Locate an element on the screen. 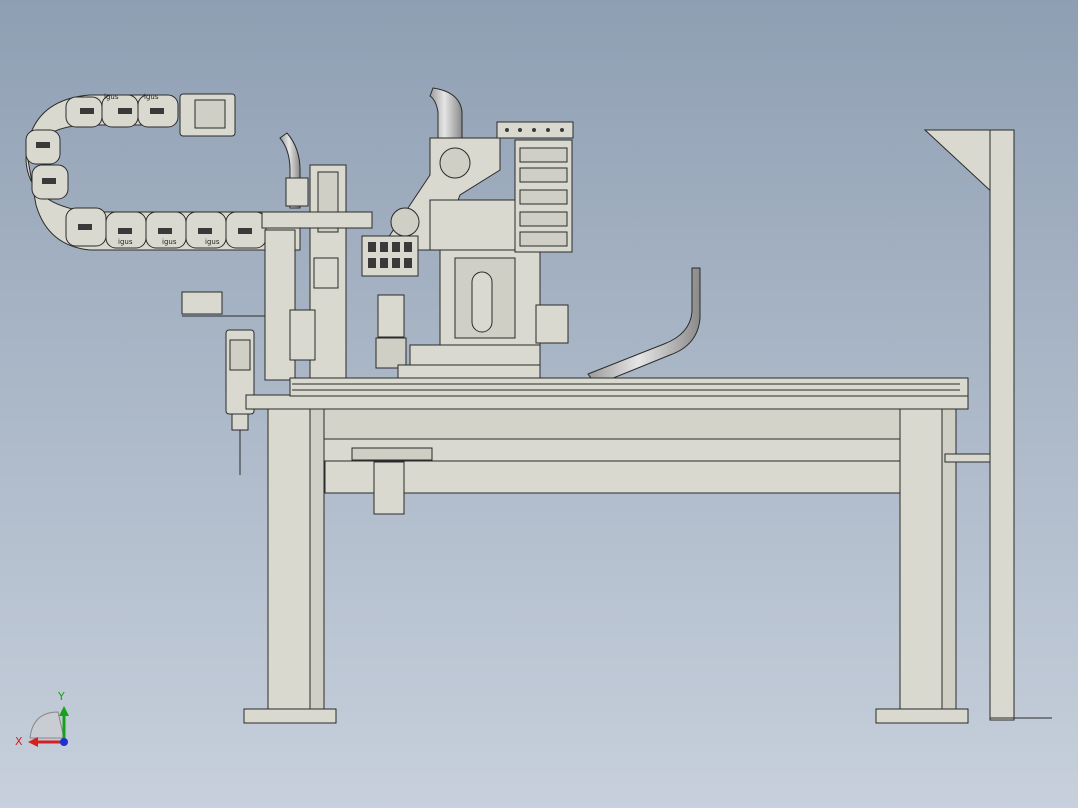  exhaust-tube-right is located at coordinates (644, 326).